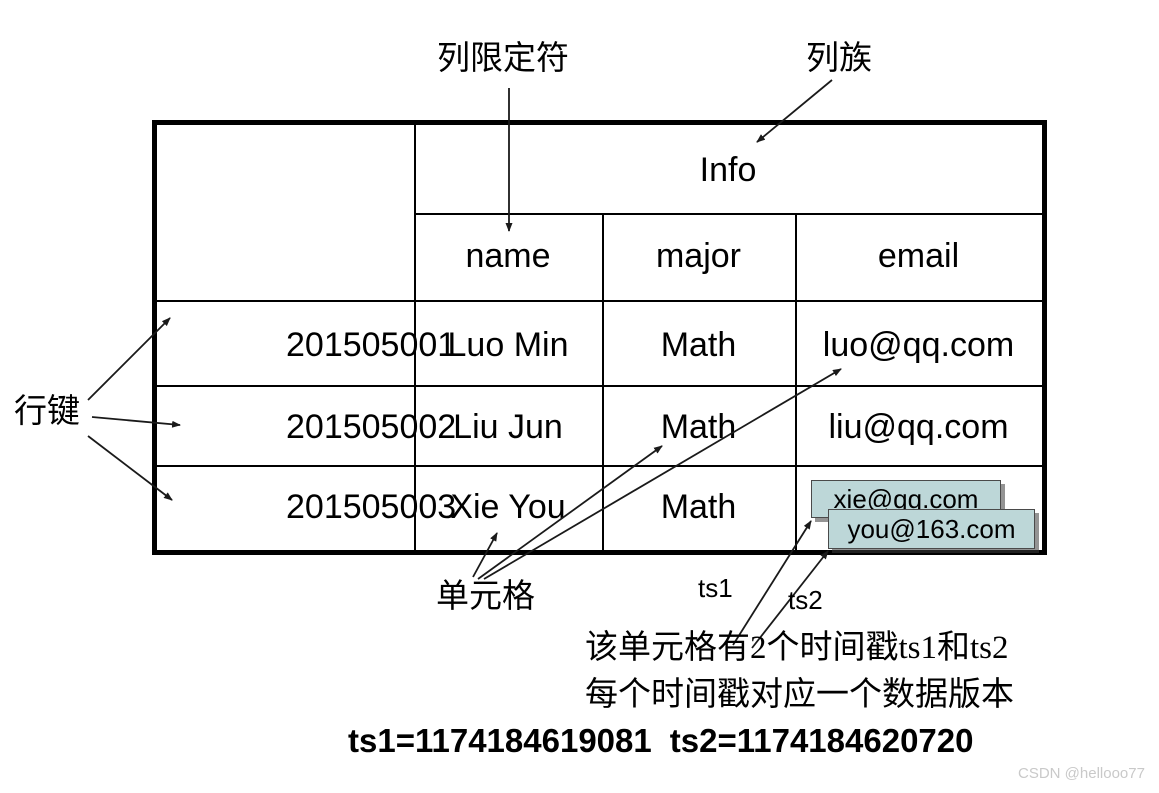 The width and height of the screenshot is (1159, 793). What do you see at coordinates (508, 256) in the screenshot?
I see `column-qualifier-name: name` at bounding box center [508, 256].